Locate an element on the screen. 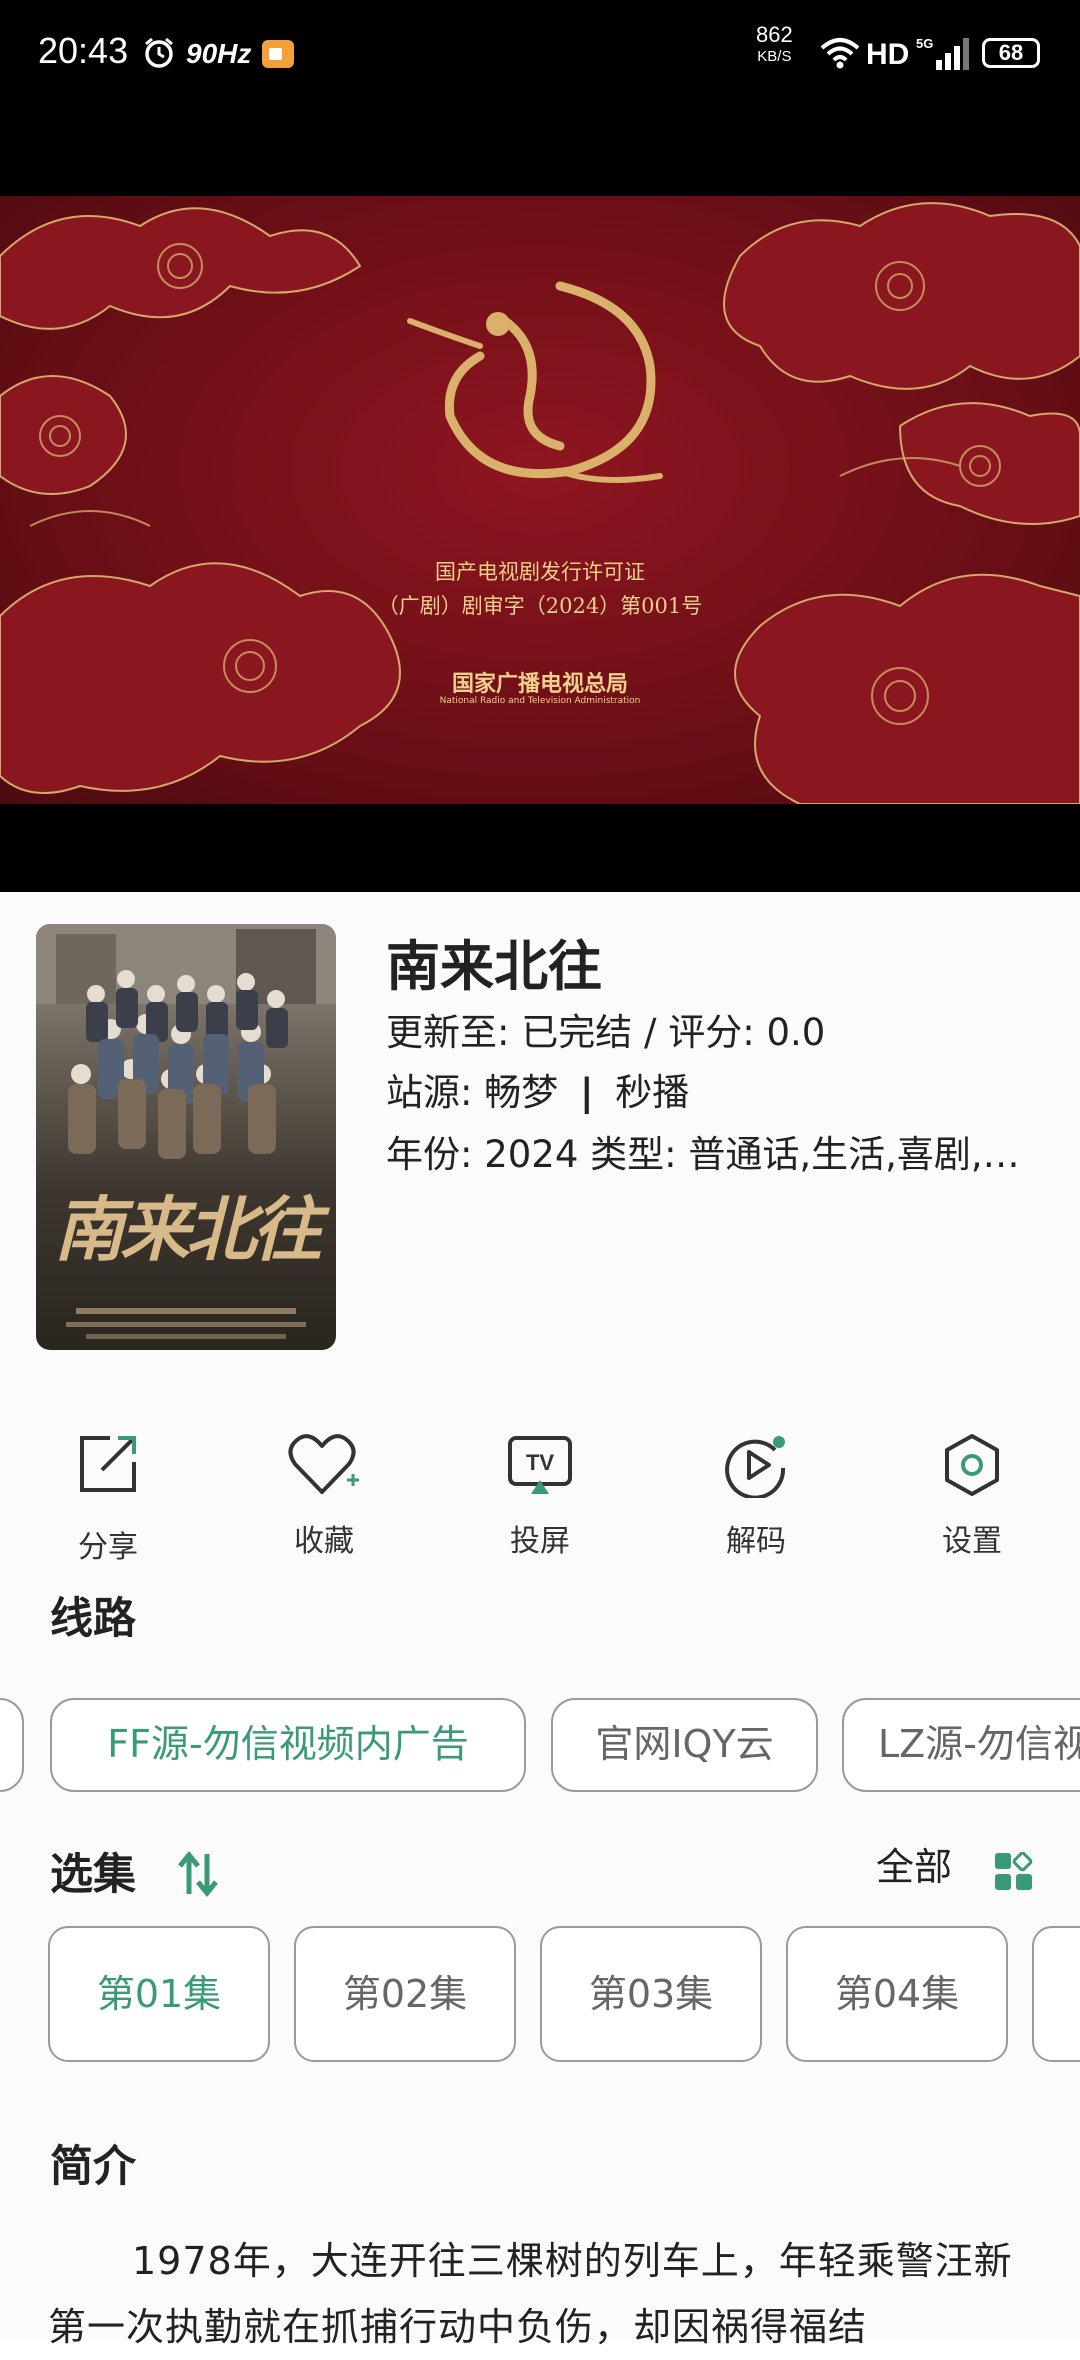 The width and height of the screenshot is (1080, 2360). play-decode-icon is located at coordinates (755, 1467).